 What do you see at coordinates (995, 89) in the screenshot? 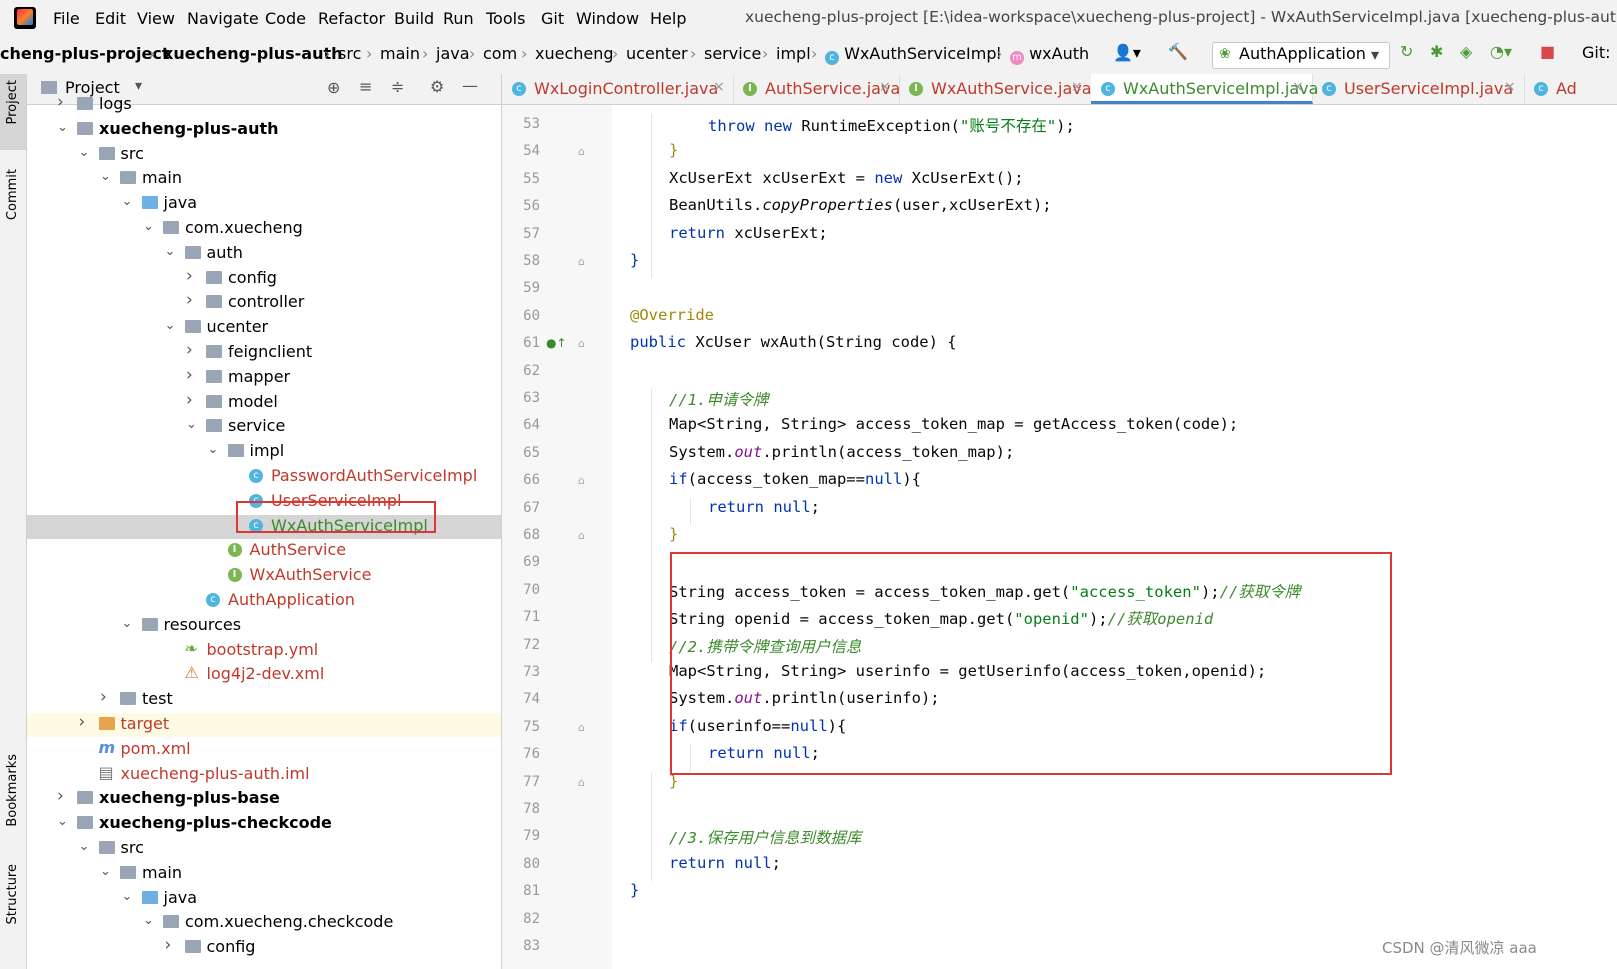
I see `editor-tab: I WxAuthService.java ×` at bounding box center [995, 89].